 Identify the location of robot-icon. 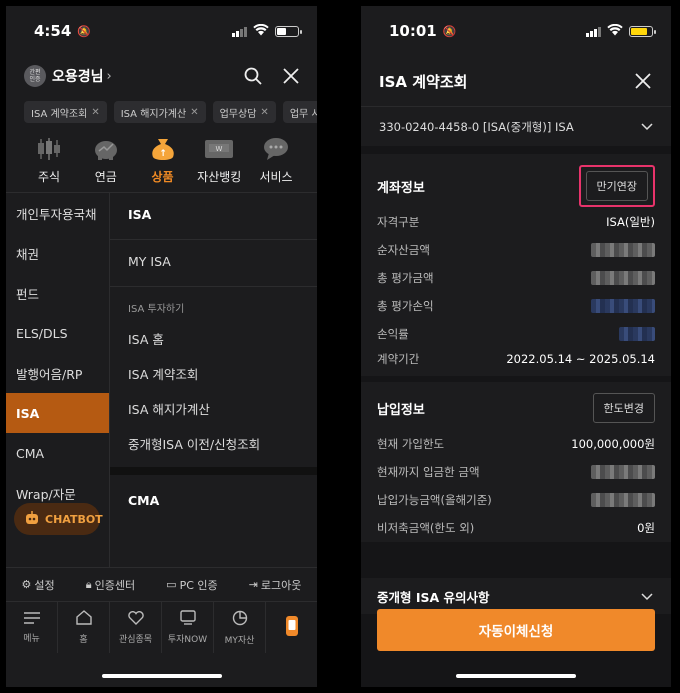
(32, 519).